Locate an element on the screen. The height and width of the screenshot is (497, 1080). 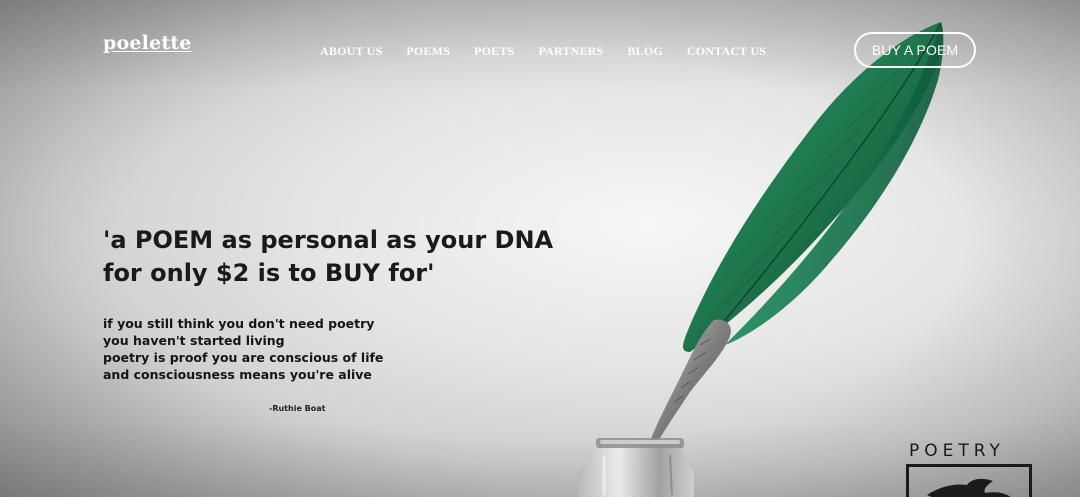
nav-item-blog: BLOG is located at coordinates (644, 51).